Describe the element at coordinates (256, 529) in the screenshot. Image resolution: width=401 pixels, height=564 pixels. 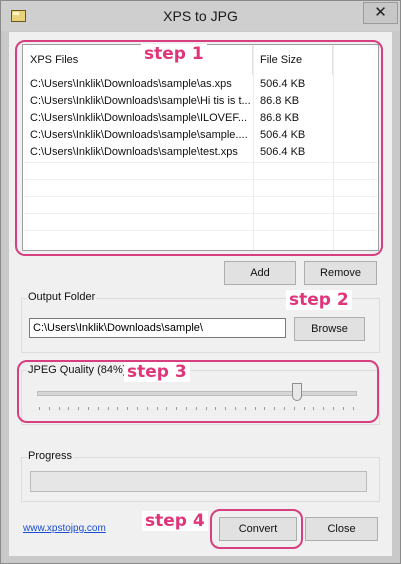
I see `step-4-highlight` at that location.